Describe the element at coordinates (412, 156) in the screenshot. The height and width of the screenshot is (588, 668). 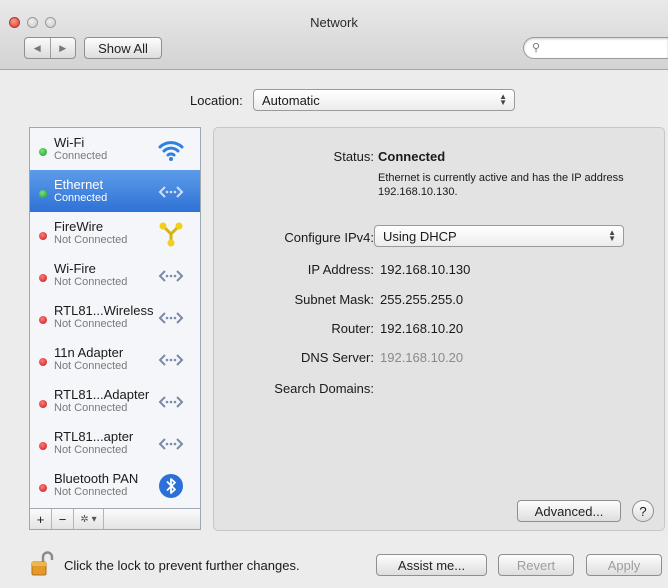
I see `status-value: Connected` at that location.